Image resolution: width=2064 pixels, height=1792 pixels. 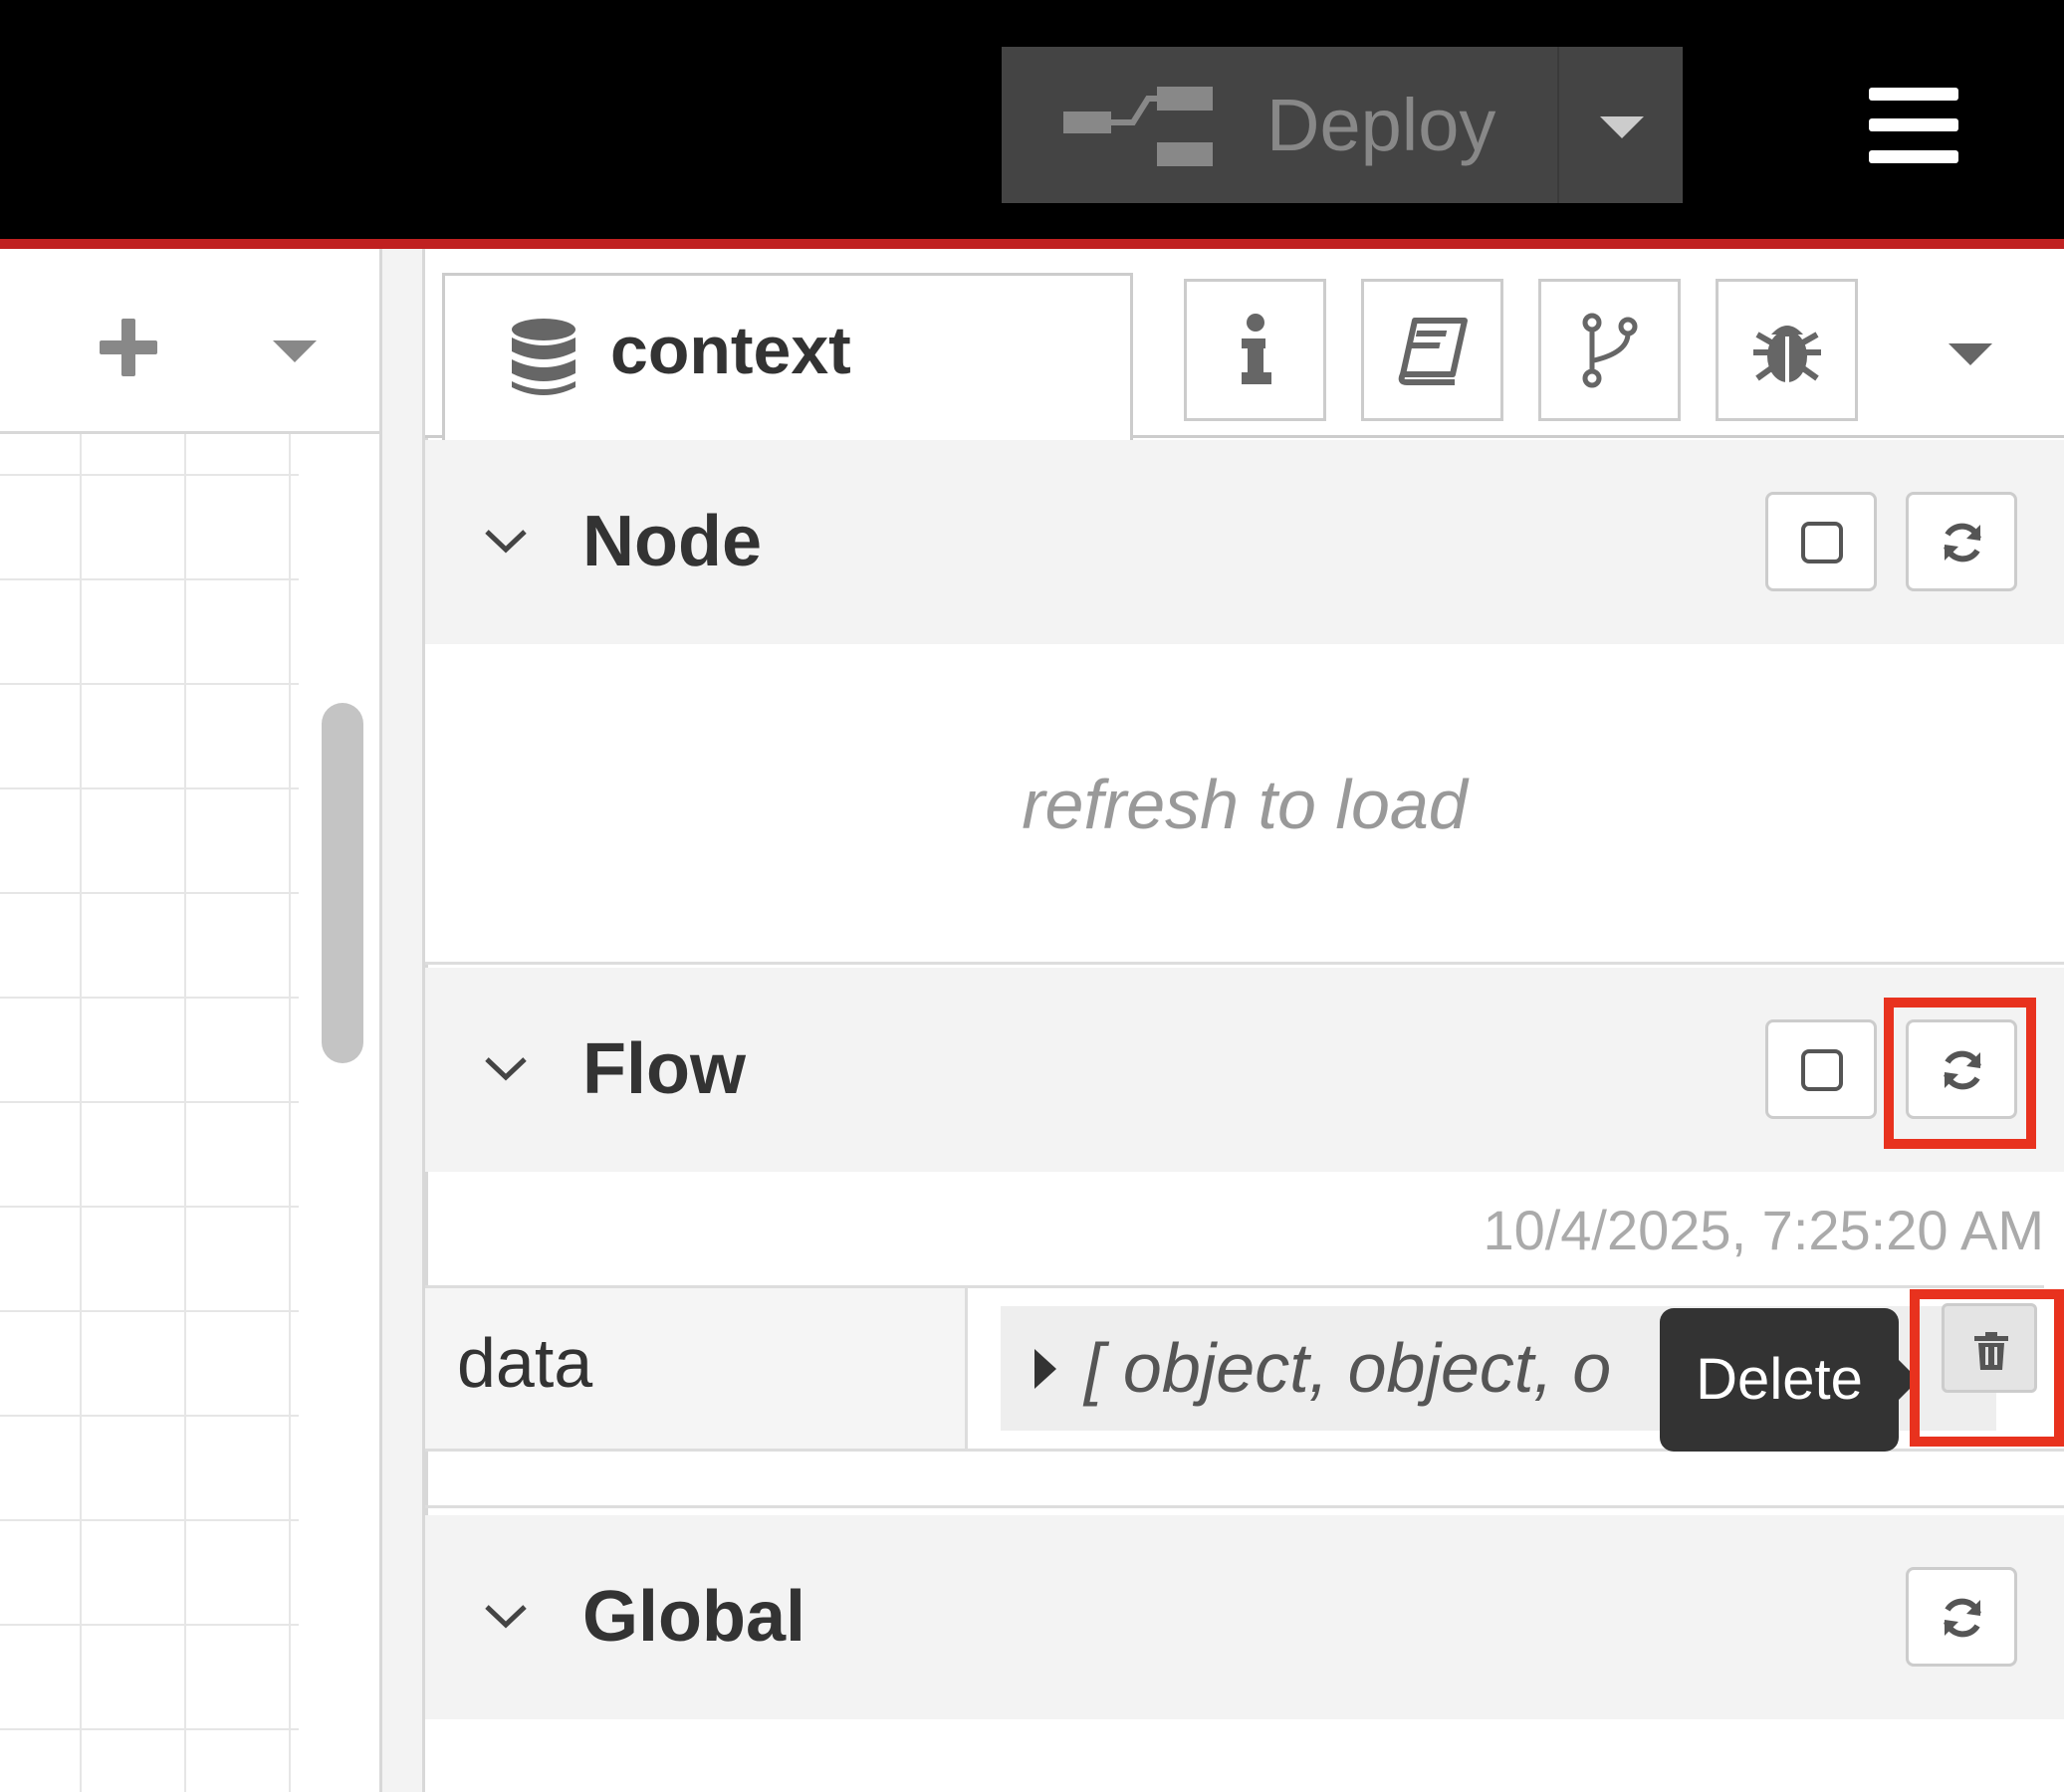 I want to click on deploy-menu-button, so click(x=1620, y=125).